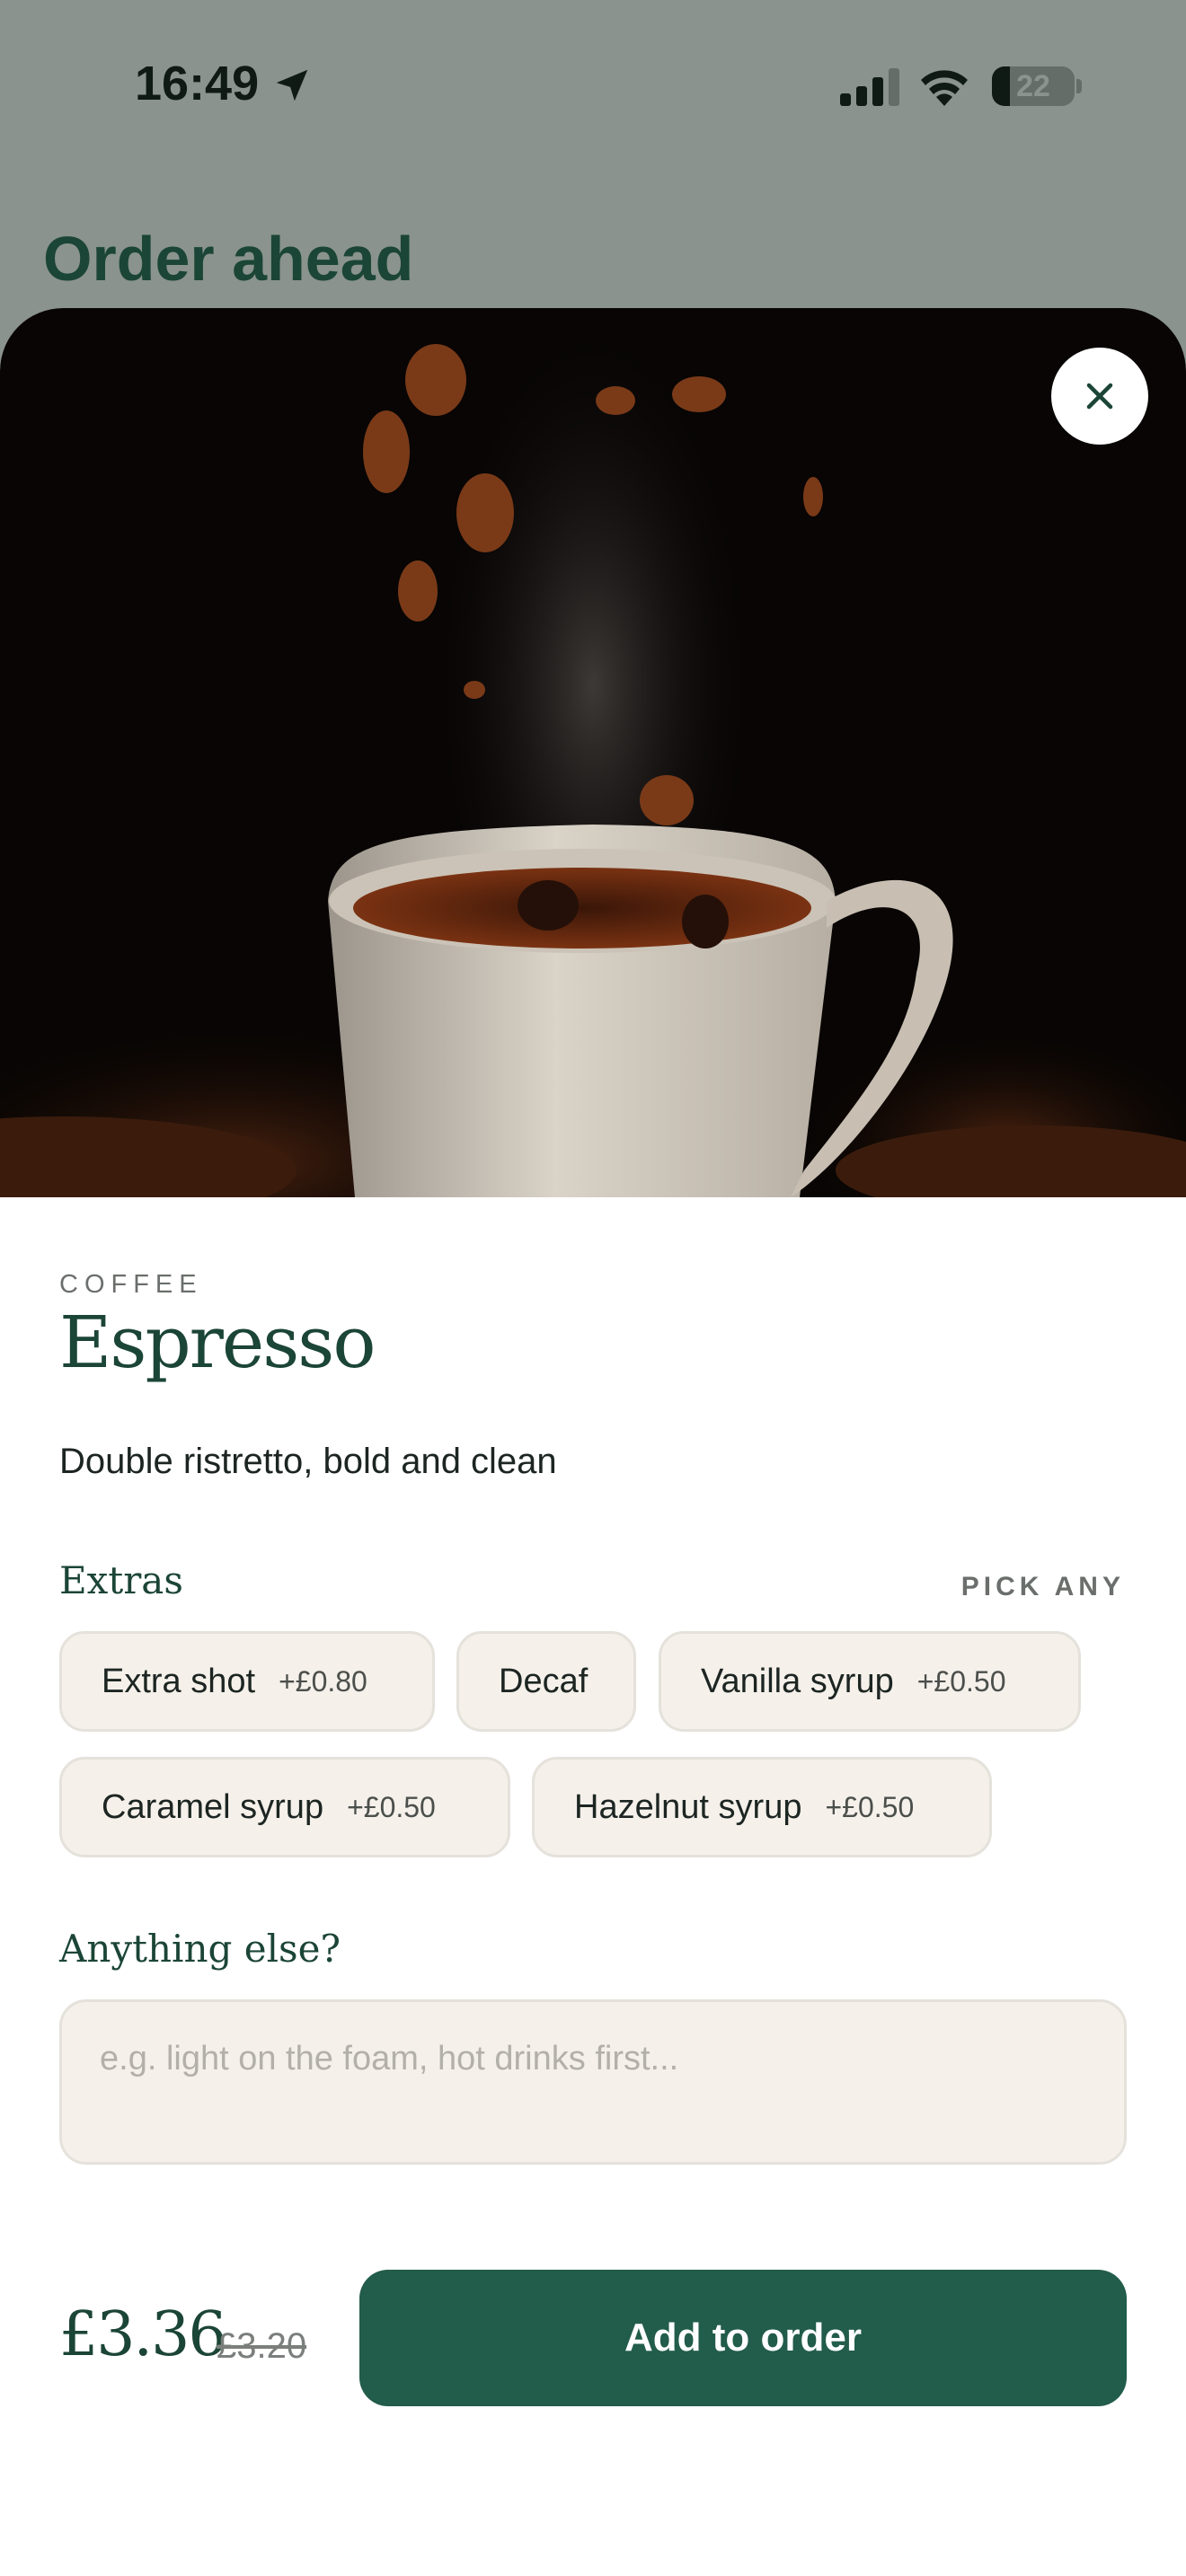 The width and height of the screenshot is (1186, 2576). What do you see at coordinates (593, 2082) in the screenshot?
I see `notes-input` at bounding box center [593, 2082].